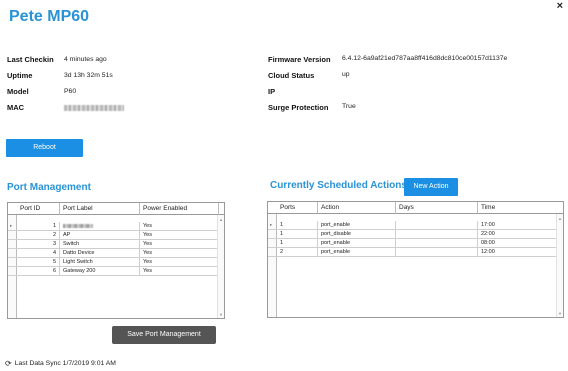  What do you see at coordinates (70, 91) in the screenshot?
I see `info-value: P60` at bounding box center [70, 91].